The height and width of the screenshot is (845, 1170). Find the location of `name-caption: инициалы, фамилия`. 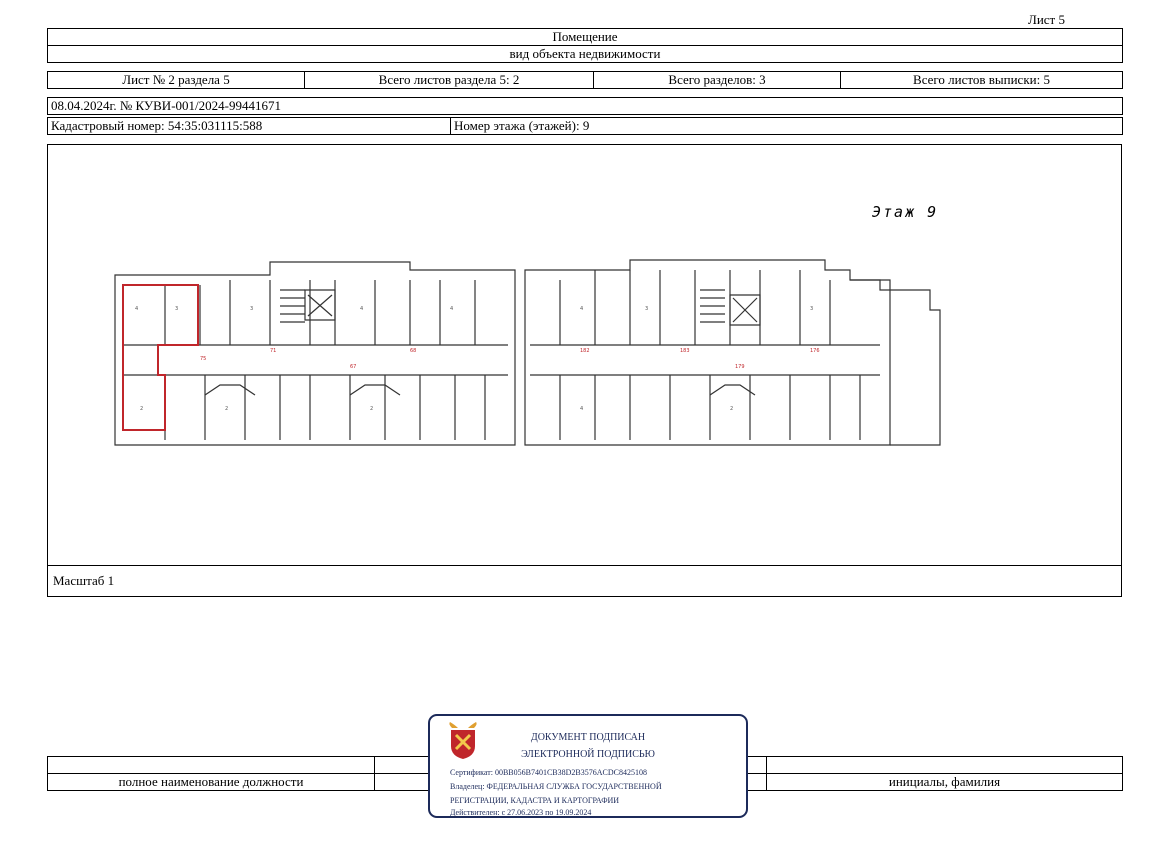

name-caption: инициалы, фамилия is located at coordinates (944, 782).